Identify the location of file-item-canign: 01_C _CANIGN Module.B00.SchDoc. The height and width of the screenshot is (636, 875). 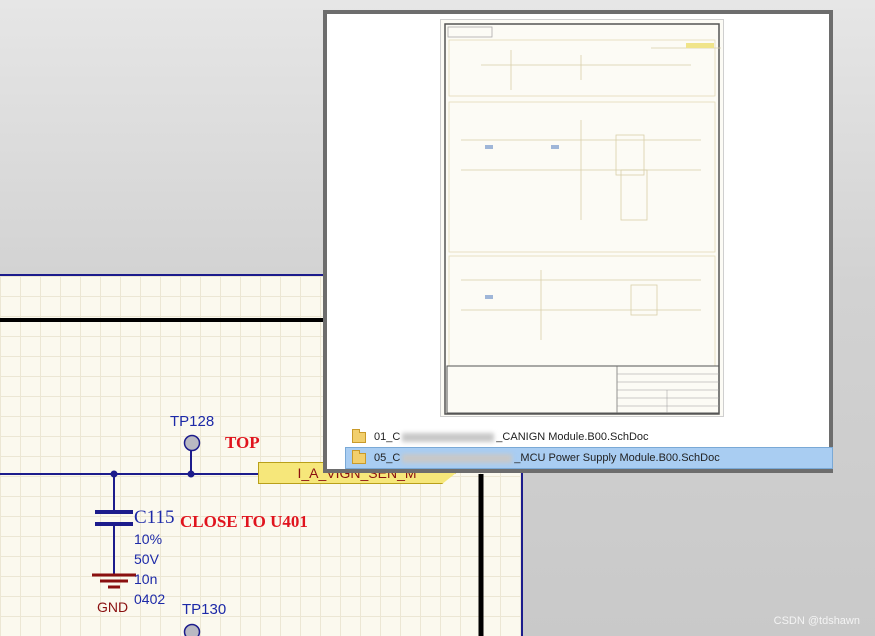
(589, 437).